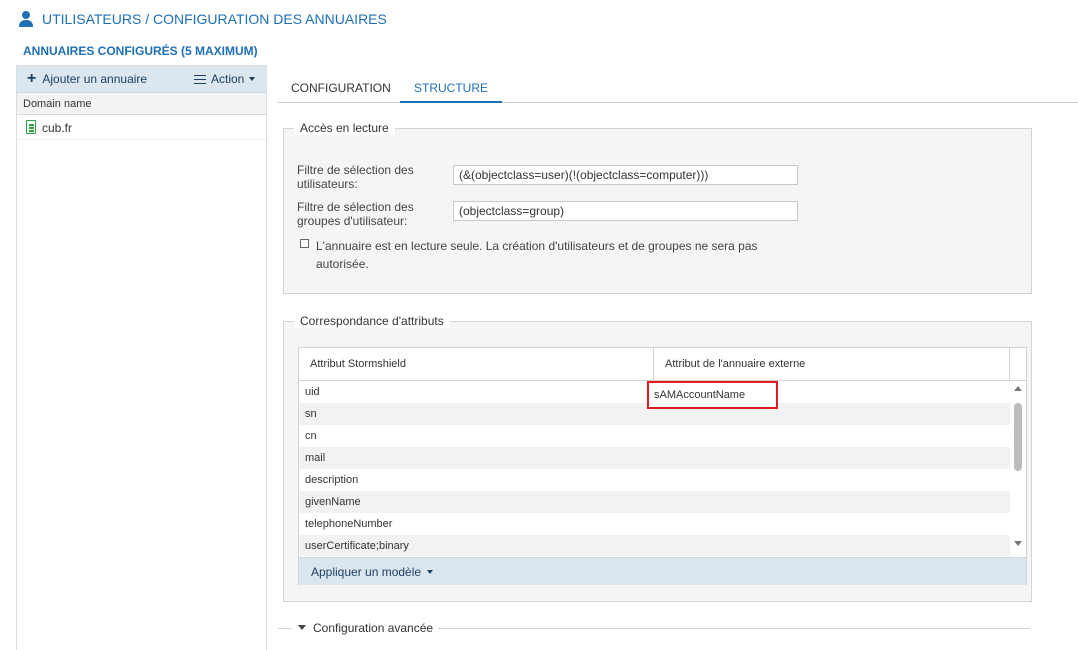  Describe the element at coordinates (141, 128) in the screenshot. I see `domain-row: cub.fr` at that location.